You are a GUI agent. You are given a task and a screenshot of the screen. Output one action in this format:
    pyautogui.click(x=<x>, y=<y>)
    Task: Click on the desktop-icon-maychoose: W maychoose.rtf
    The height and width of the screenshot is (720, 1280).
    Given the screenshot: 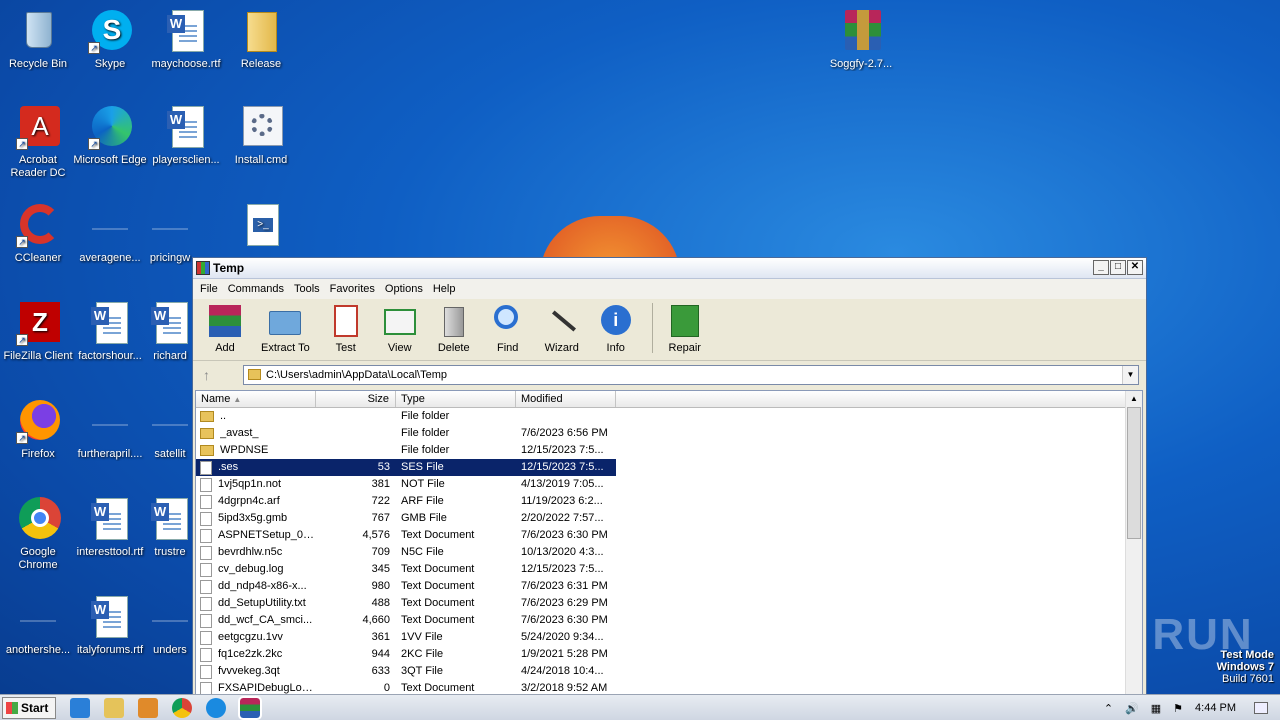 What is the action you would take?
    pyautogui.click(x=186, y=39)
    